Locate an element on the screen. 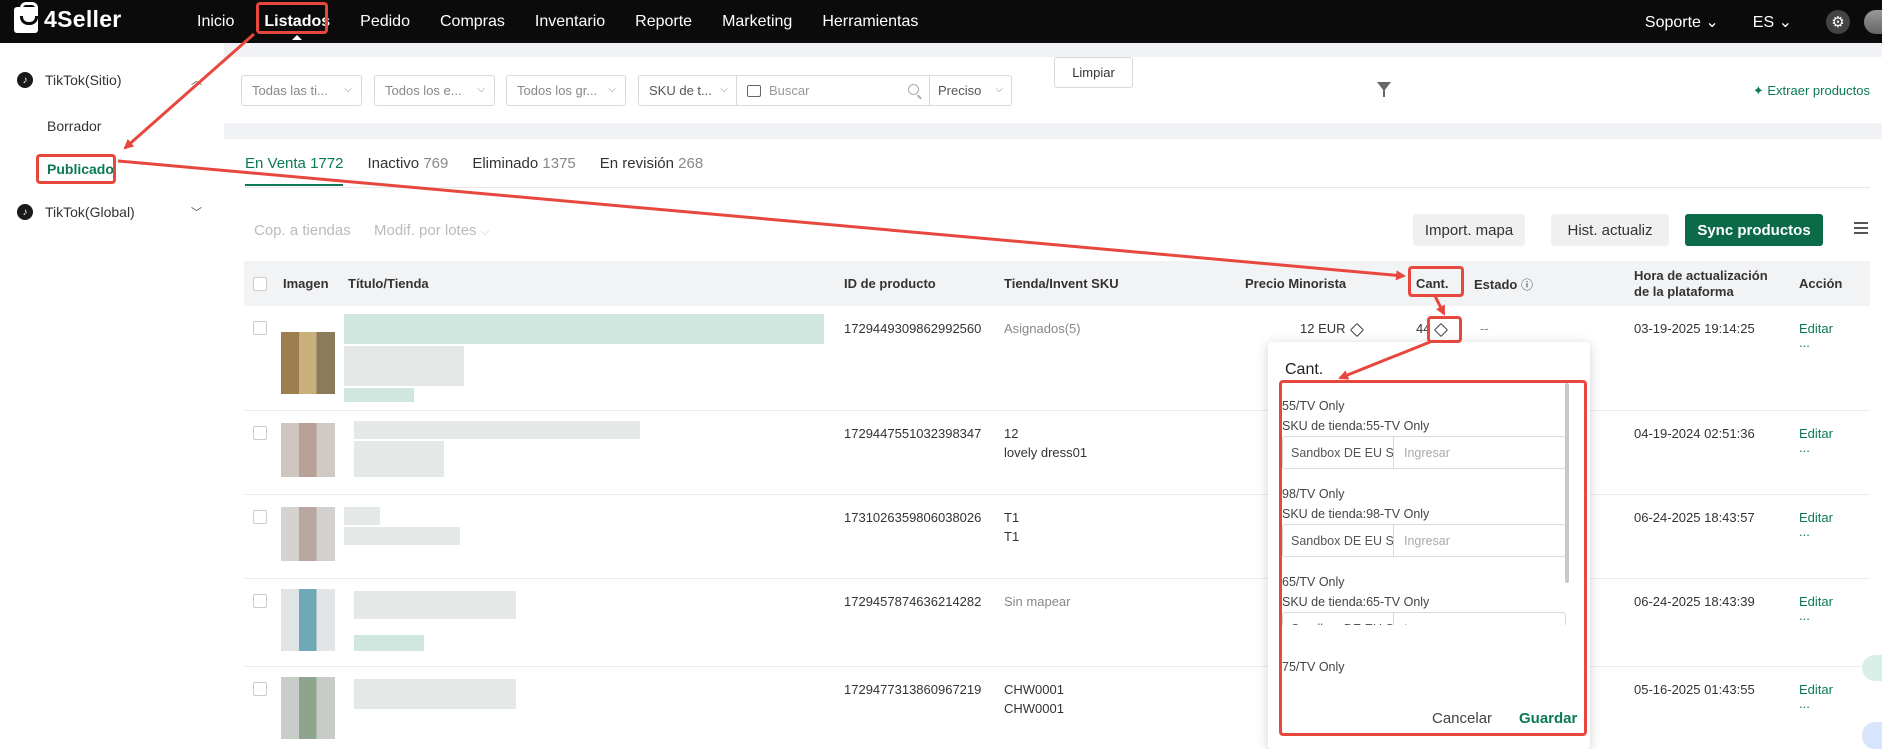  edit-pencil-icon is located at coordinates (1356, 329).